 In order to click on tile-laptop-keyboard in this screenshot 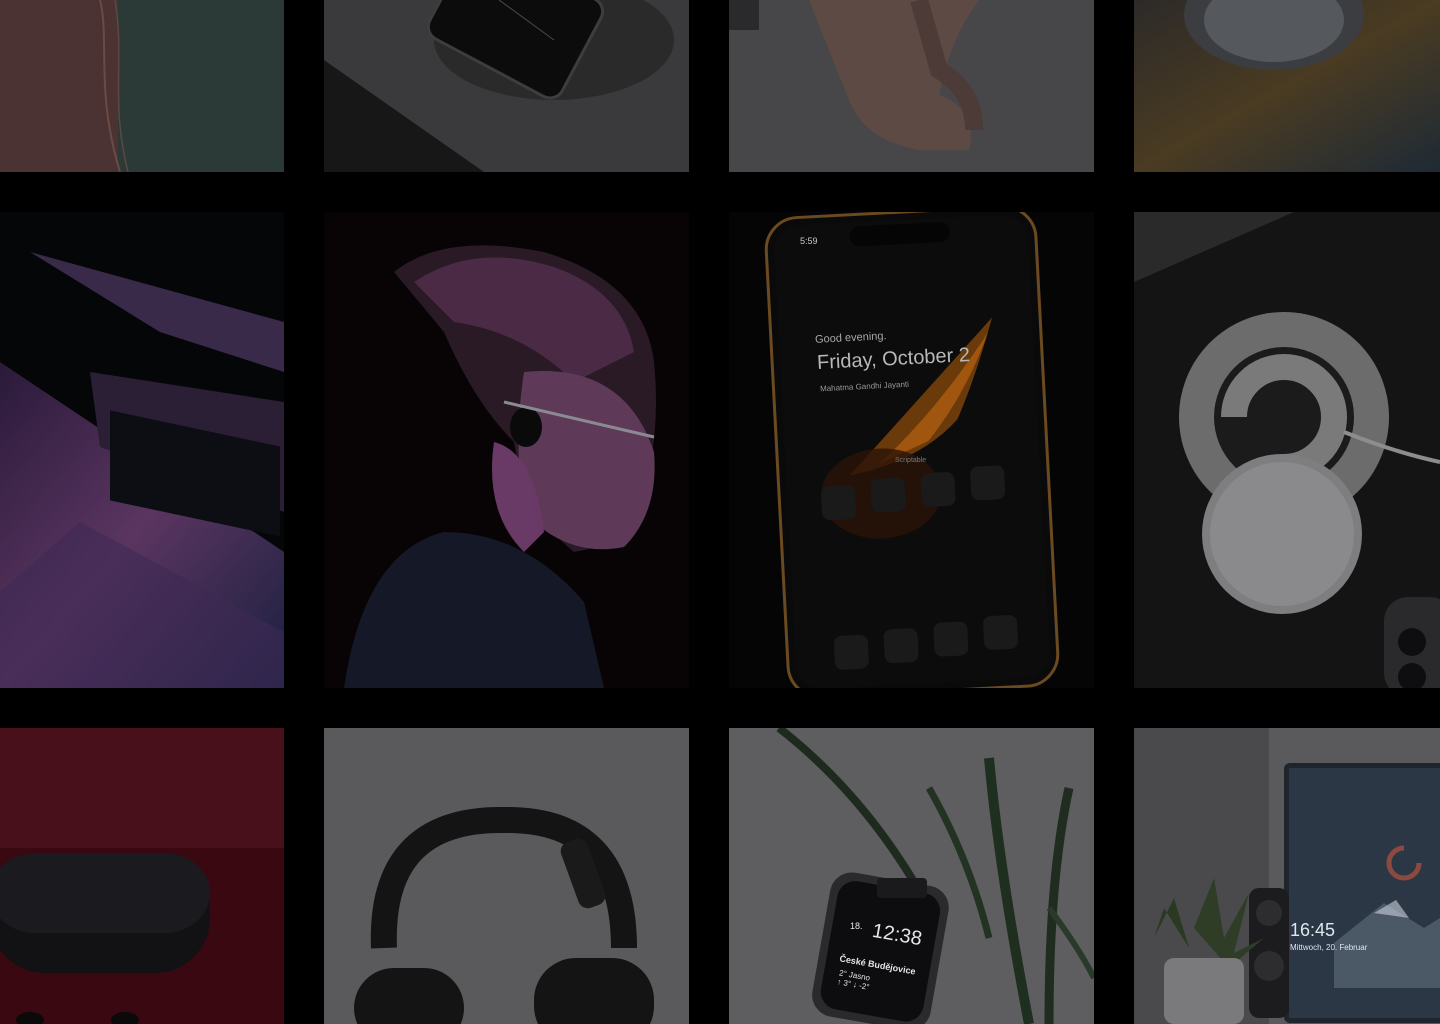, I will do `click(142, 450)`.